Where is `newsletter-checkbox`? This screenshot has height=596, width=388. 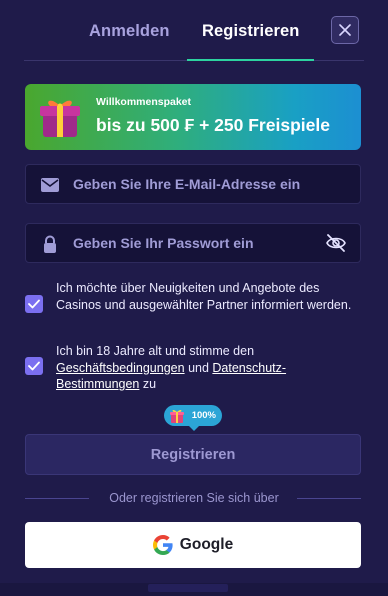 newsletter-checkbox is located at coordinates (34, 304).